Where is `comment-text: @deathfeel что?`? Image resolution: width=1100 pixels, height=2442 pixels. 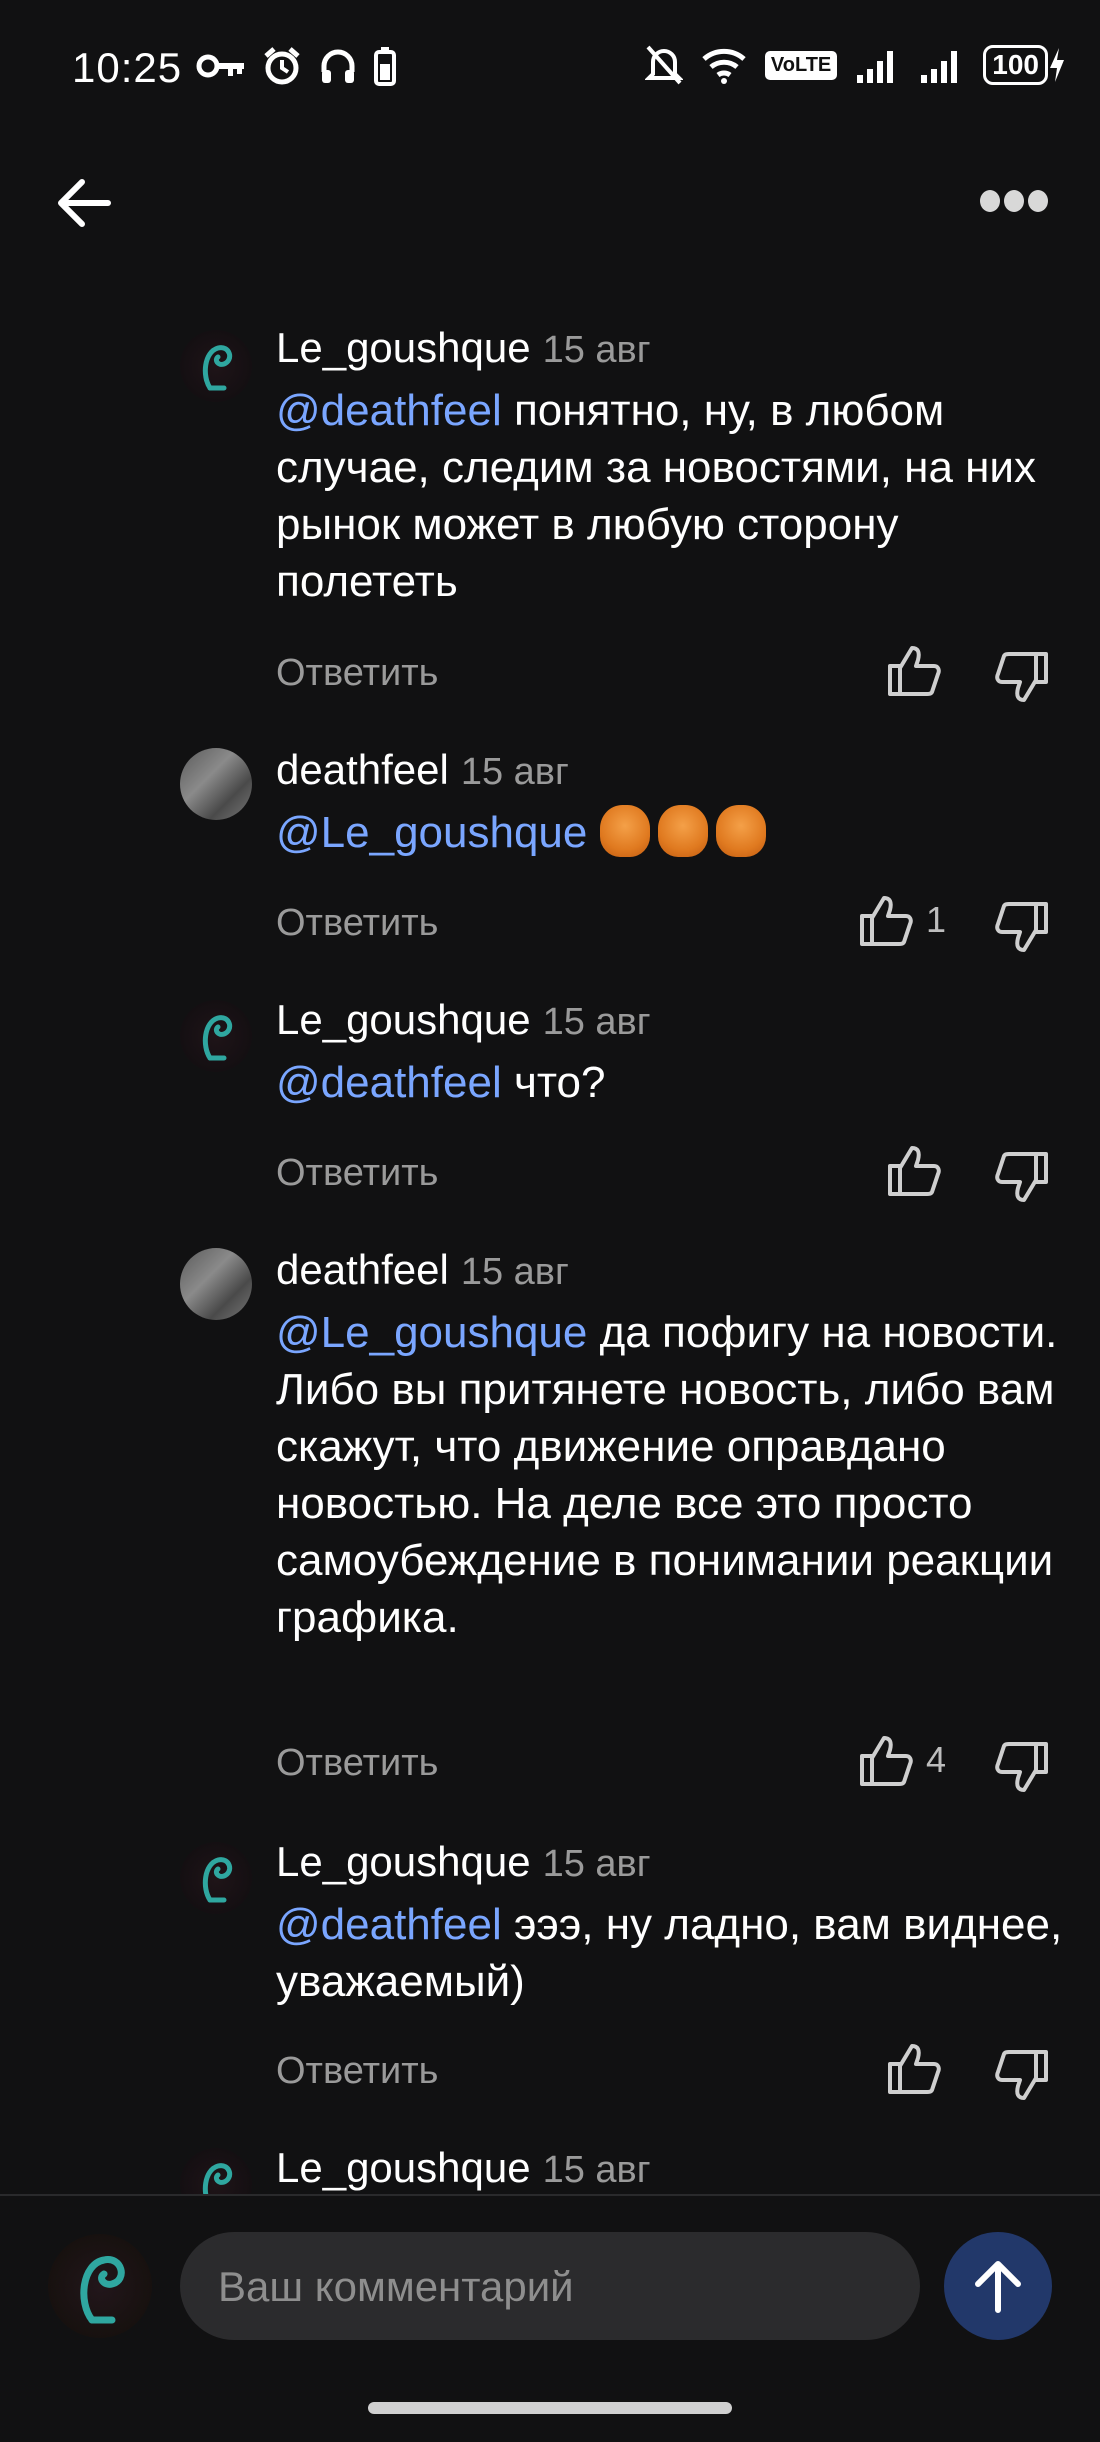
comment-text: @deathfeel что? is located at coordinates (671, 1082).